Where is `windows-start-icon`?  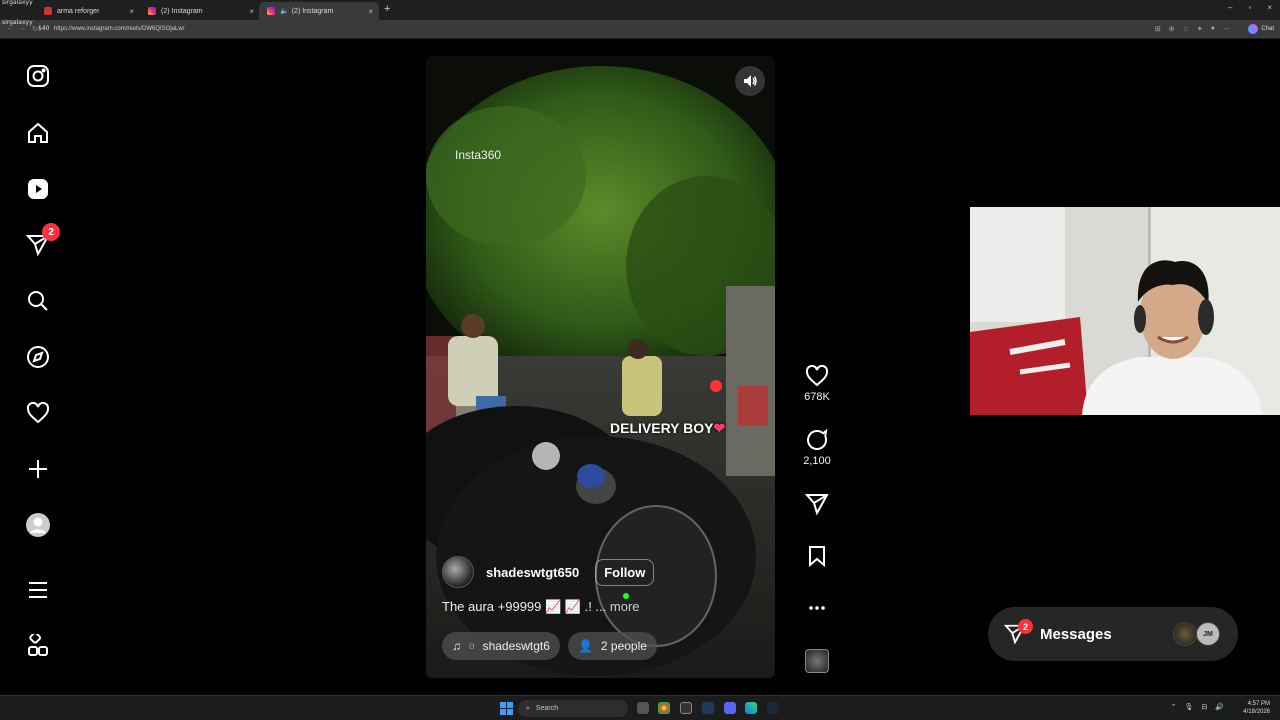 windows-start-icon is located at coordinates (506, 711).